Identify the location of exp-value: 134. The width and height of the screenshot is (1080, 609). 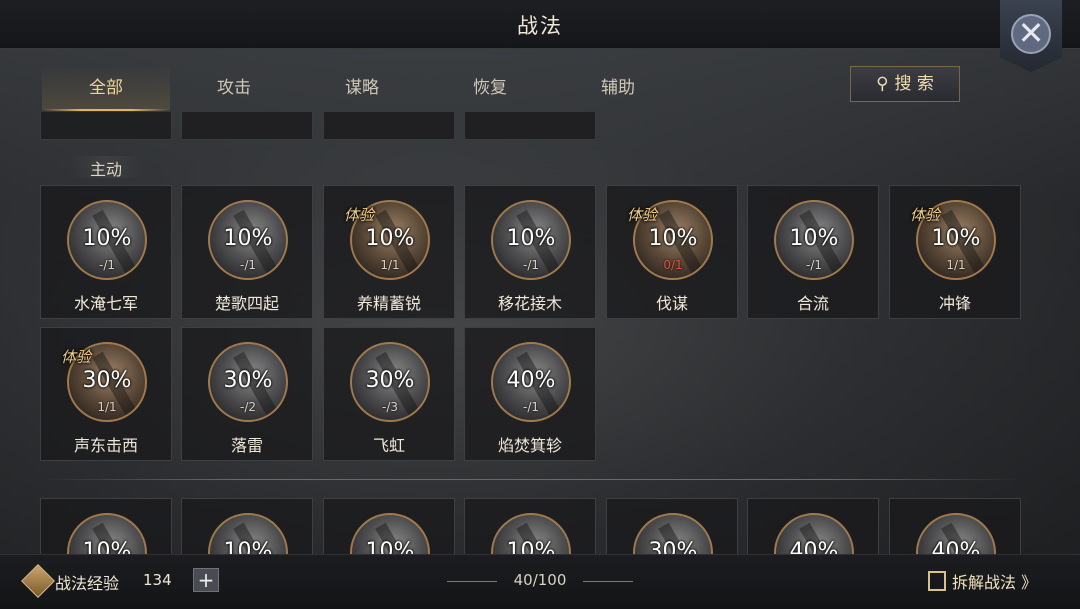
(157, 580).